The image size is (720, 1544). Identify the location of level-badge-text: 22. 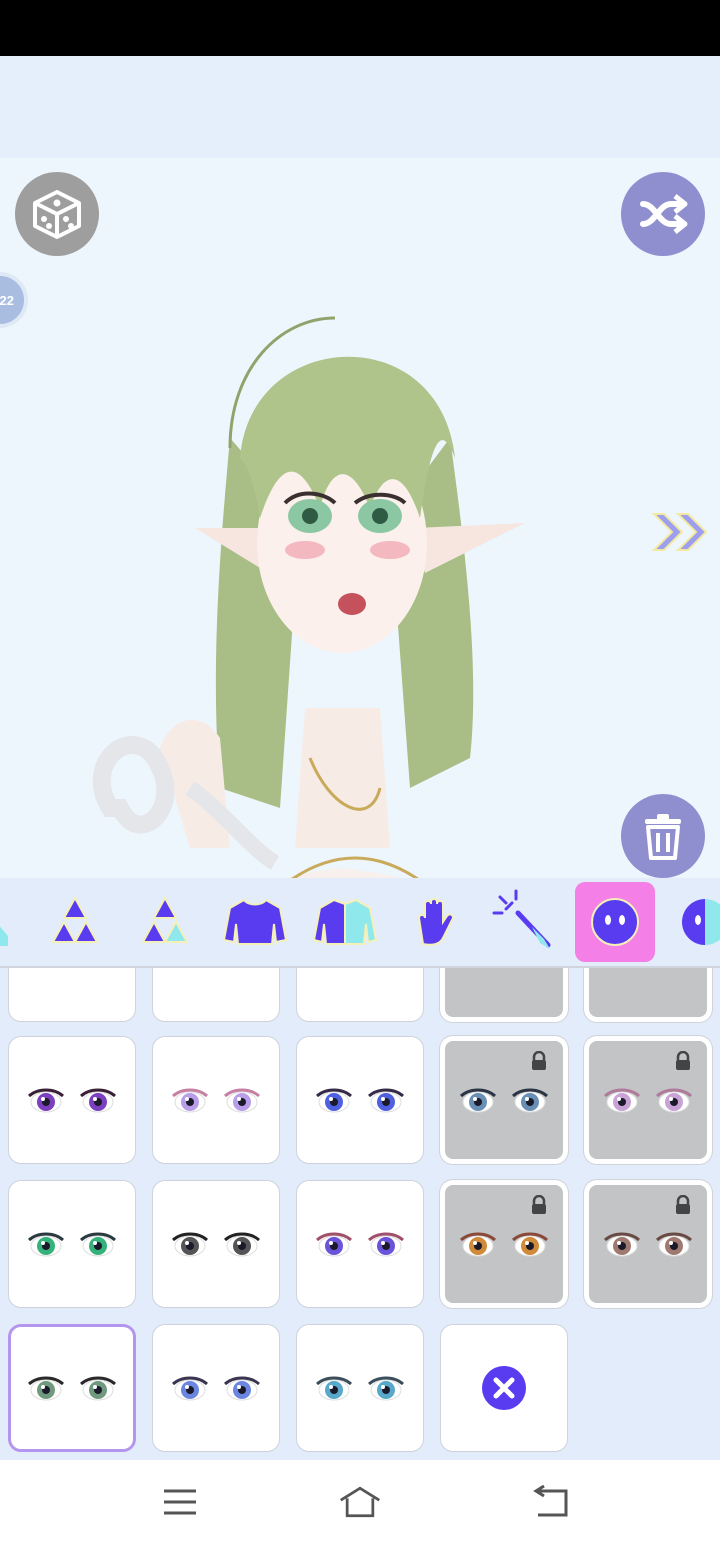
(7, 300).